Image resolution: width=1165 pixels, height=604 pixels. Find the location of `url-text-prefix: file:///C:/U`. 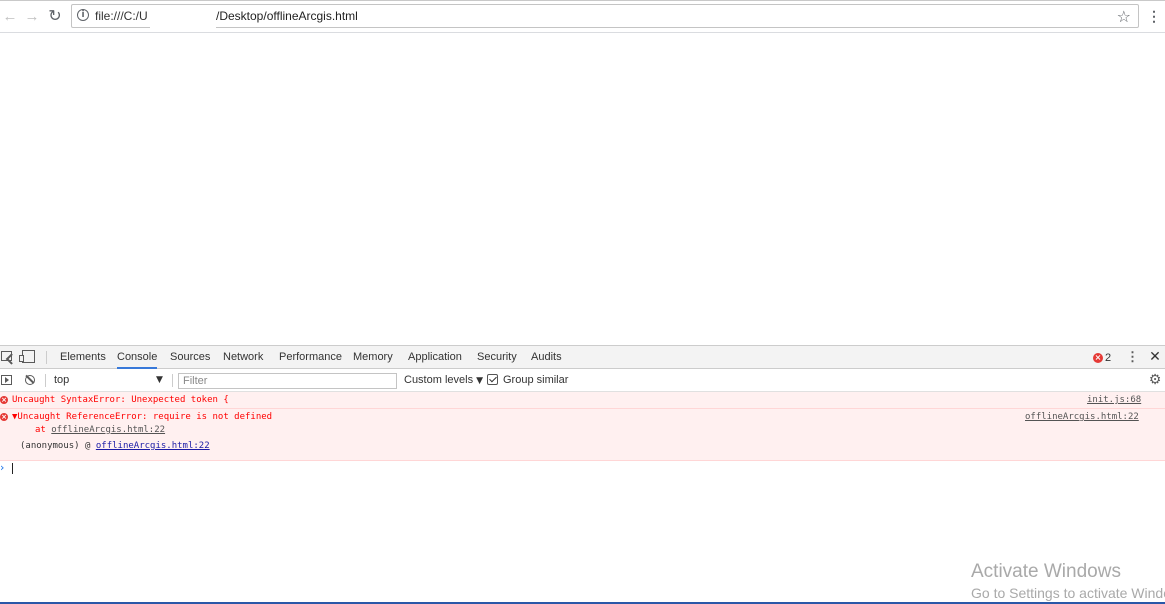

url-text-prefix: file:///C:/U is located at coordinates (121, 16).